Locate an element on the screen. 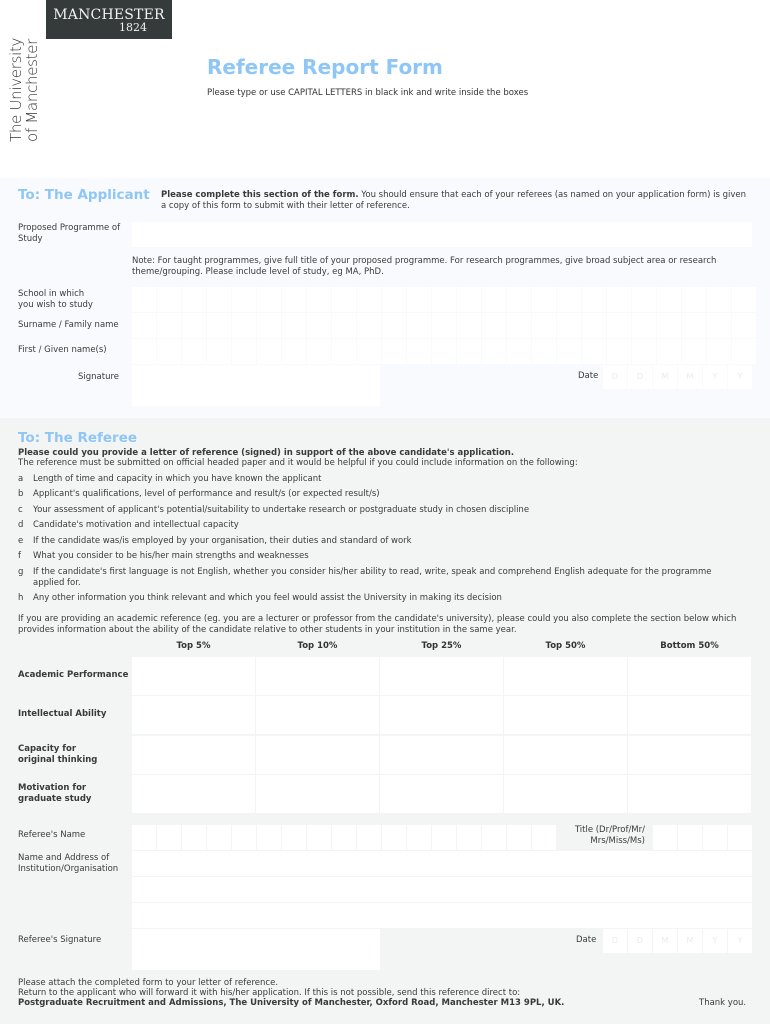  referee-name-input-grid is located at coordinates (344, 837).